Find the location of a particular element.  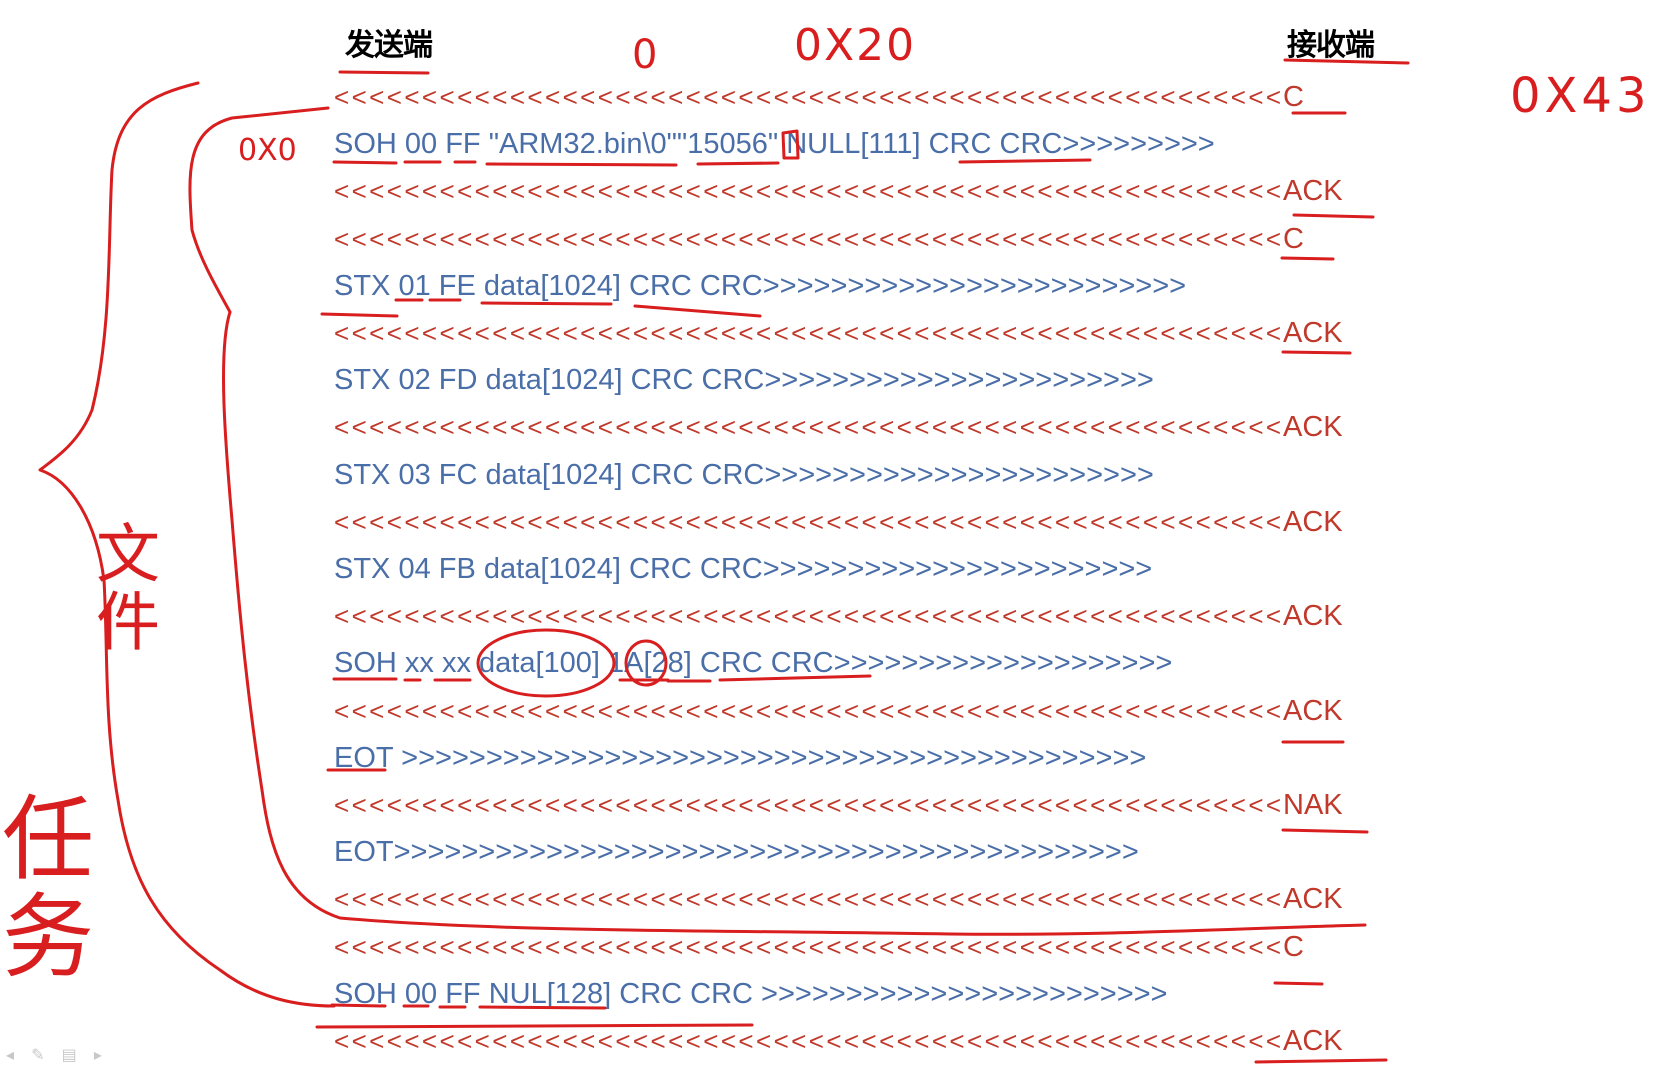

receiver-header-underline is located at coordinates (1346, 61).